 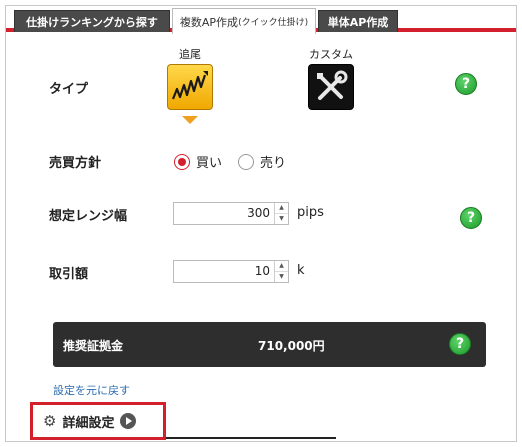 I want to click on recommended-margin-bar: 推奨証拠金 710,000円 ?, so click(x=269, y=344).